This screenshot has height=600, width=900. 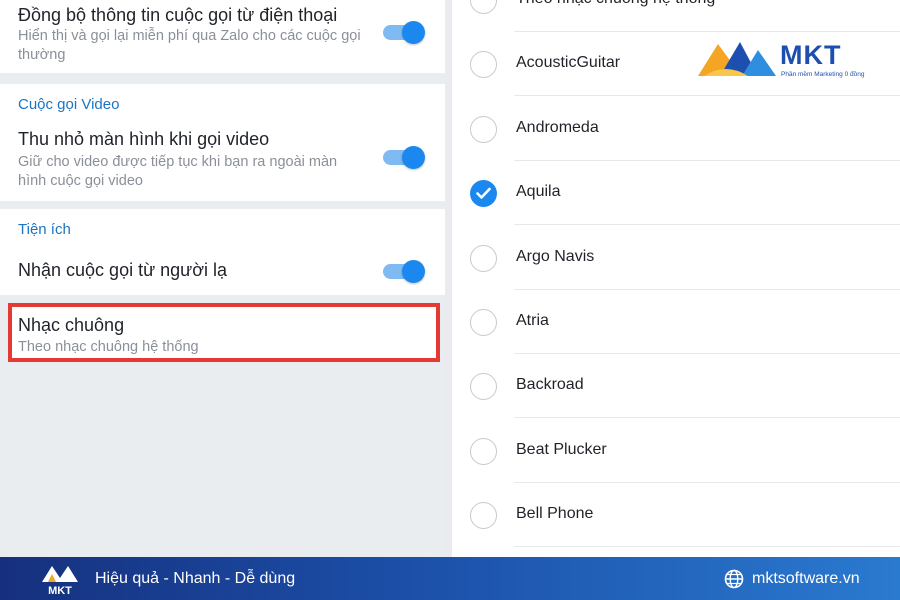 What do you see at coordinates (44, 229) in the screenshot?
I see `utility-section-heading: Tiện ích` at bounding box center [44, 229].